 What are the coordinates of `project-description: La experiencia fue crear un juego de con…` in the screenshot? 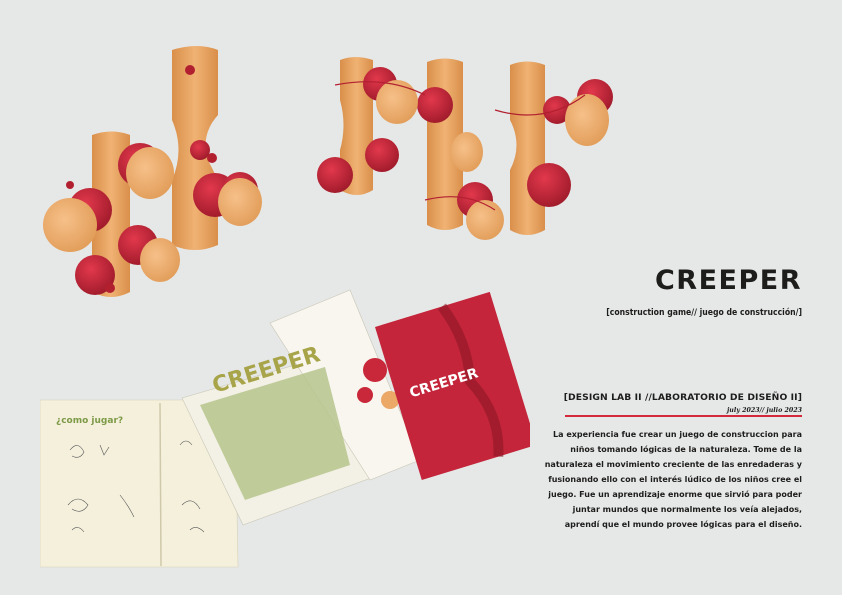 It's located at (673, 479).